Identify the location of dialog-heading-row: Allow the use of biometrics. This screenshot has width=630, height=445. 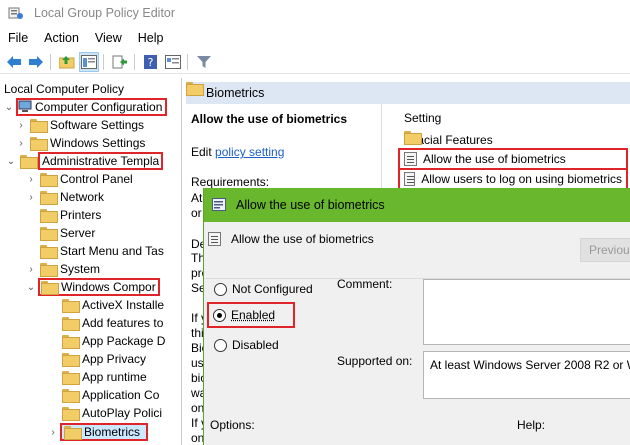
(291, 239).